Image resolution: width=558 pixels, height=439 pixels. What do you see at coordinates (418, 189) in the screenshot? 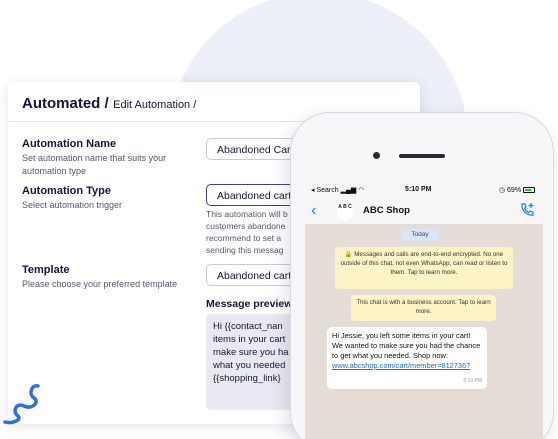
I see `status-time: 5:10 PM` at bounding box center [418, 189].